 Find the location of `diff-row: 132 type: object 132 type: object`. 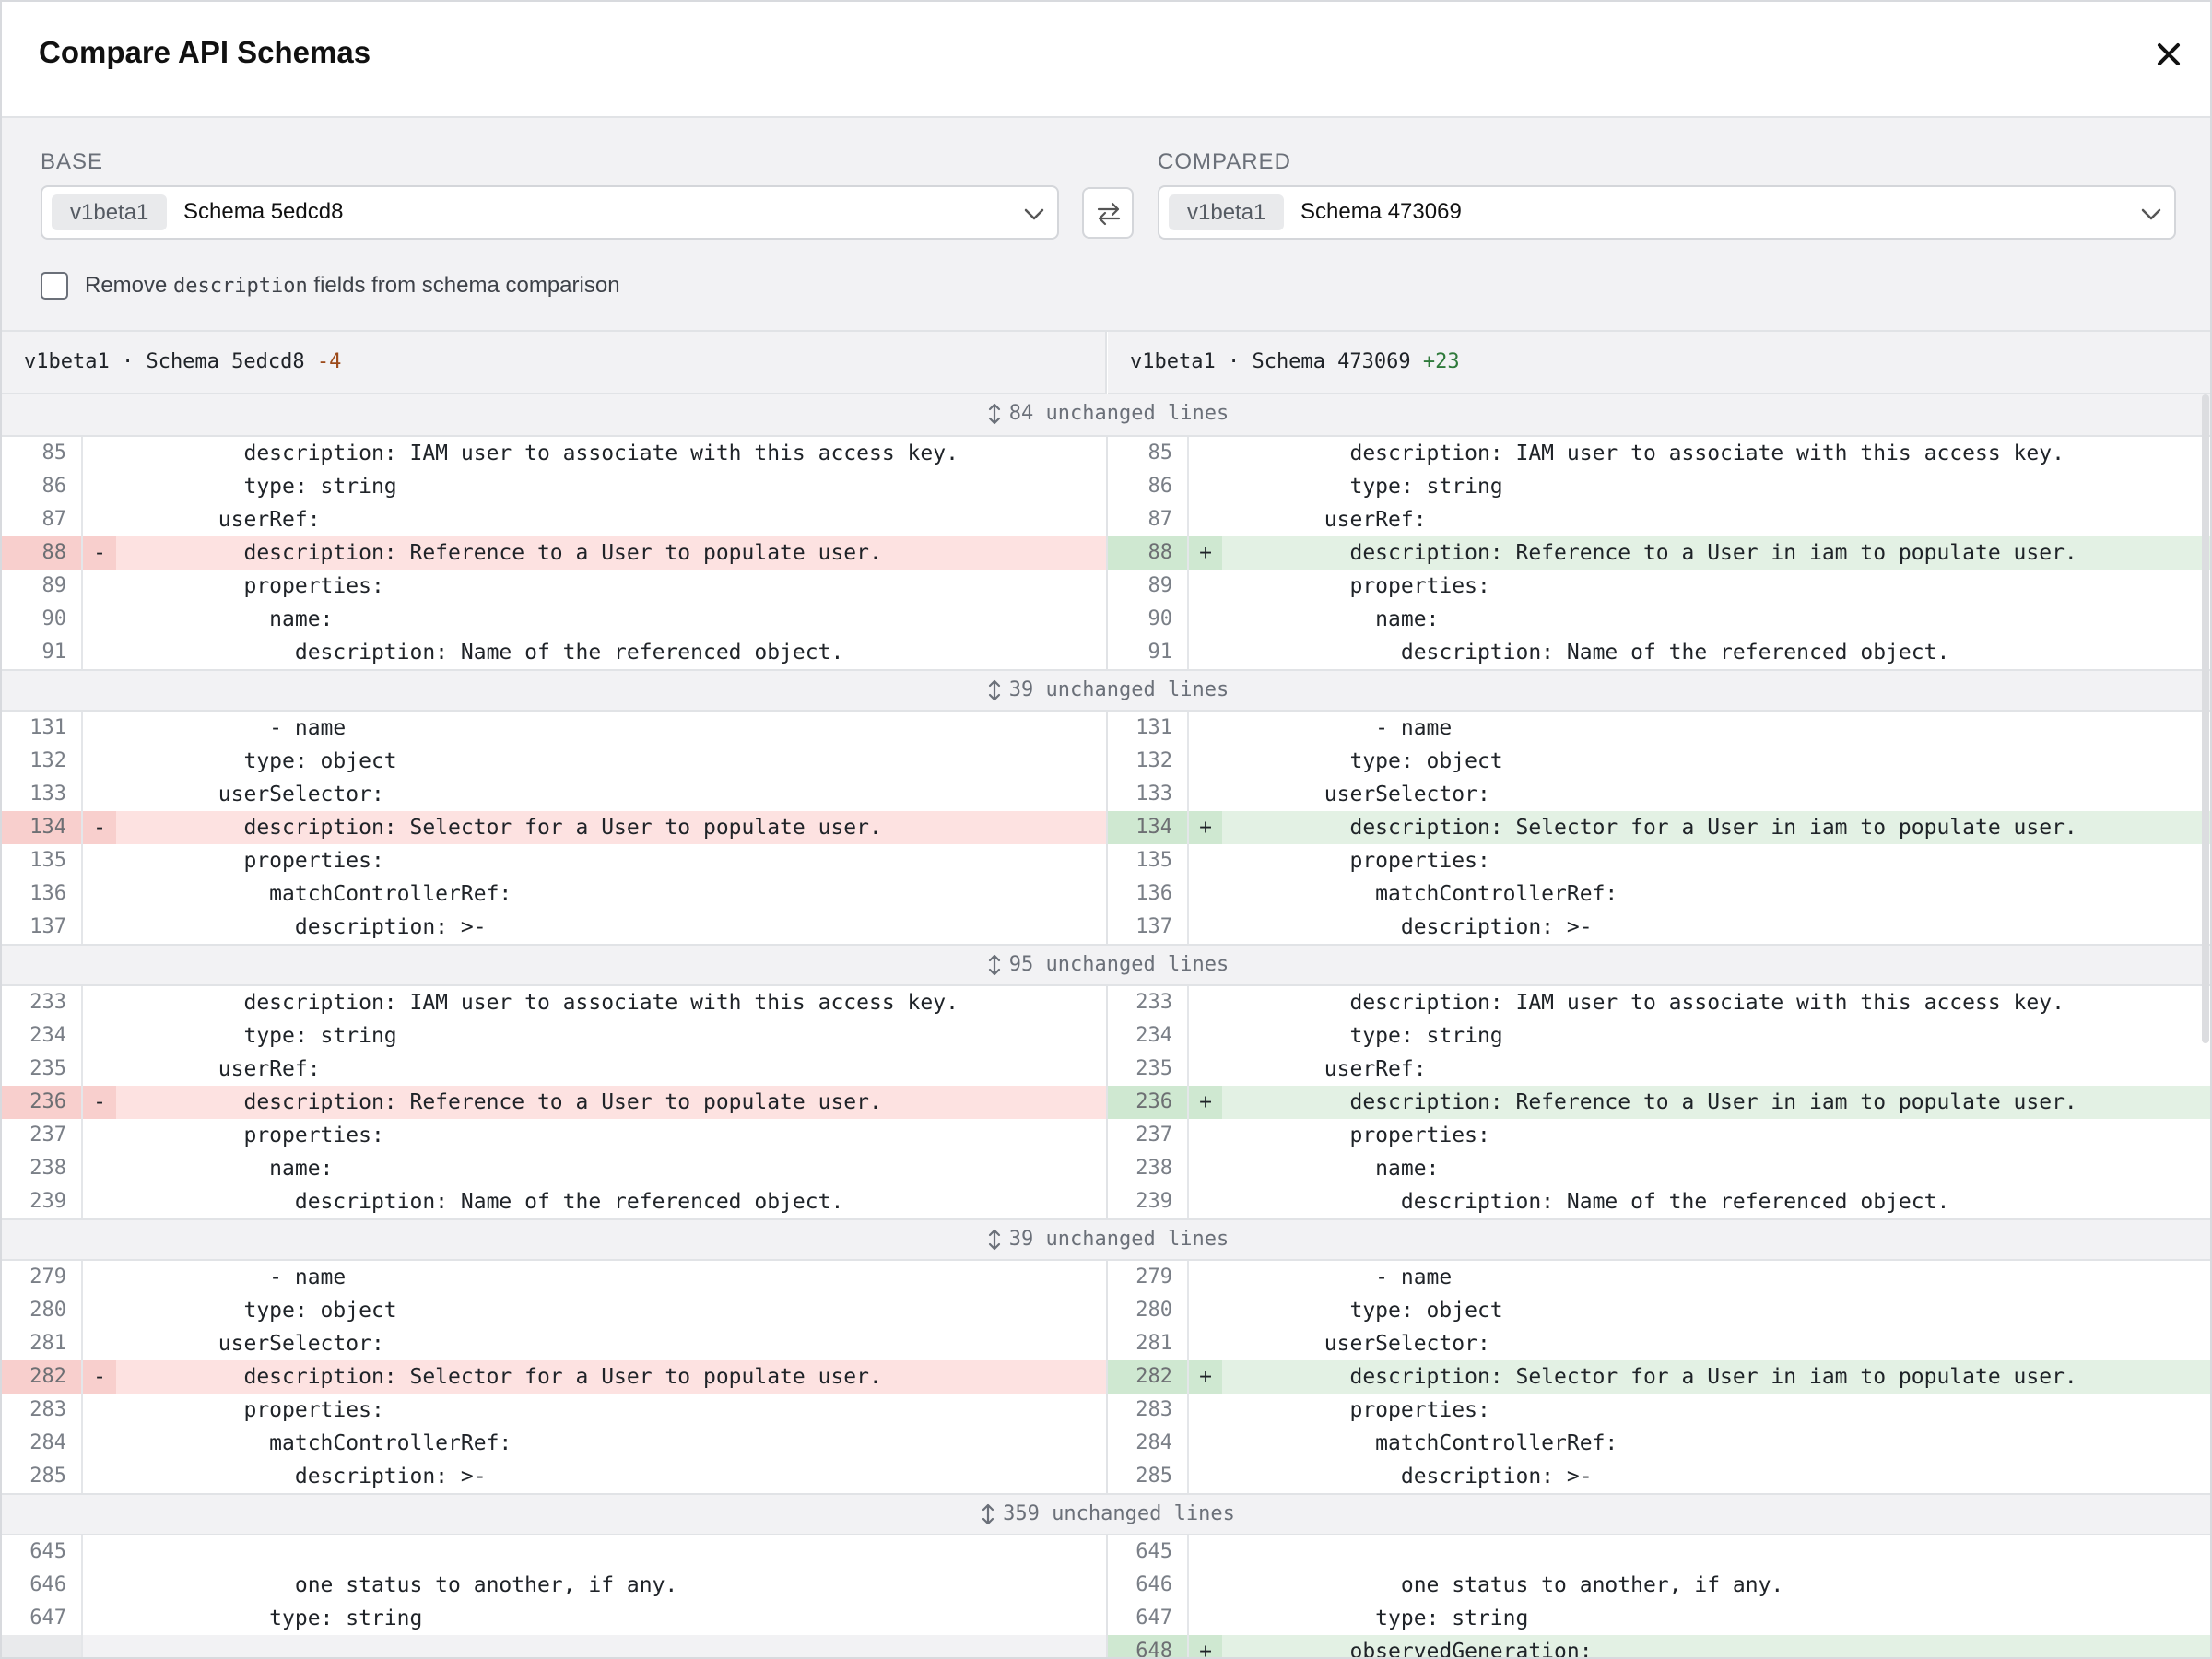

diff-row: 132 type: object 132 type: object is located at coordinates (1106, 761).